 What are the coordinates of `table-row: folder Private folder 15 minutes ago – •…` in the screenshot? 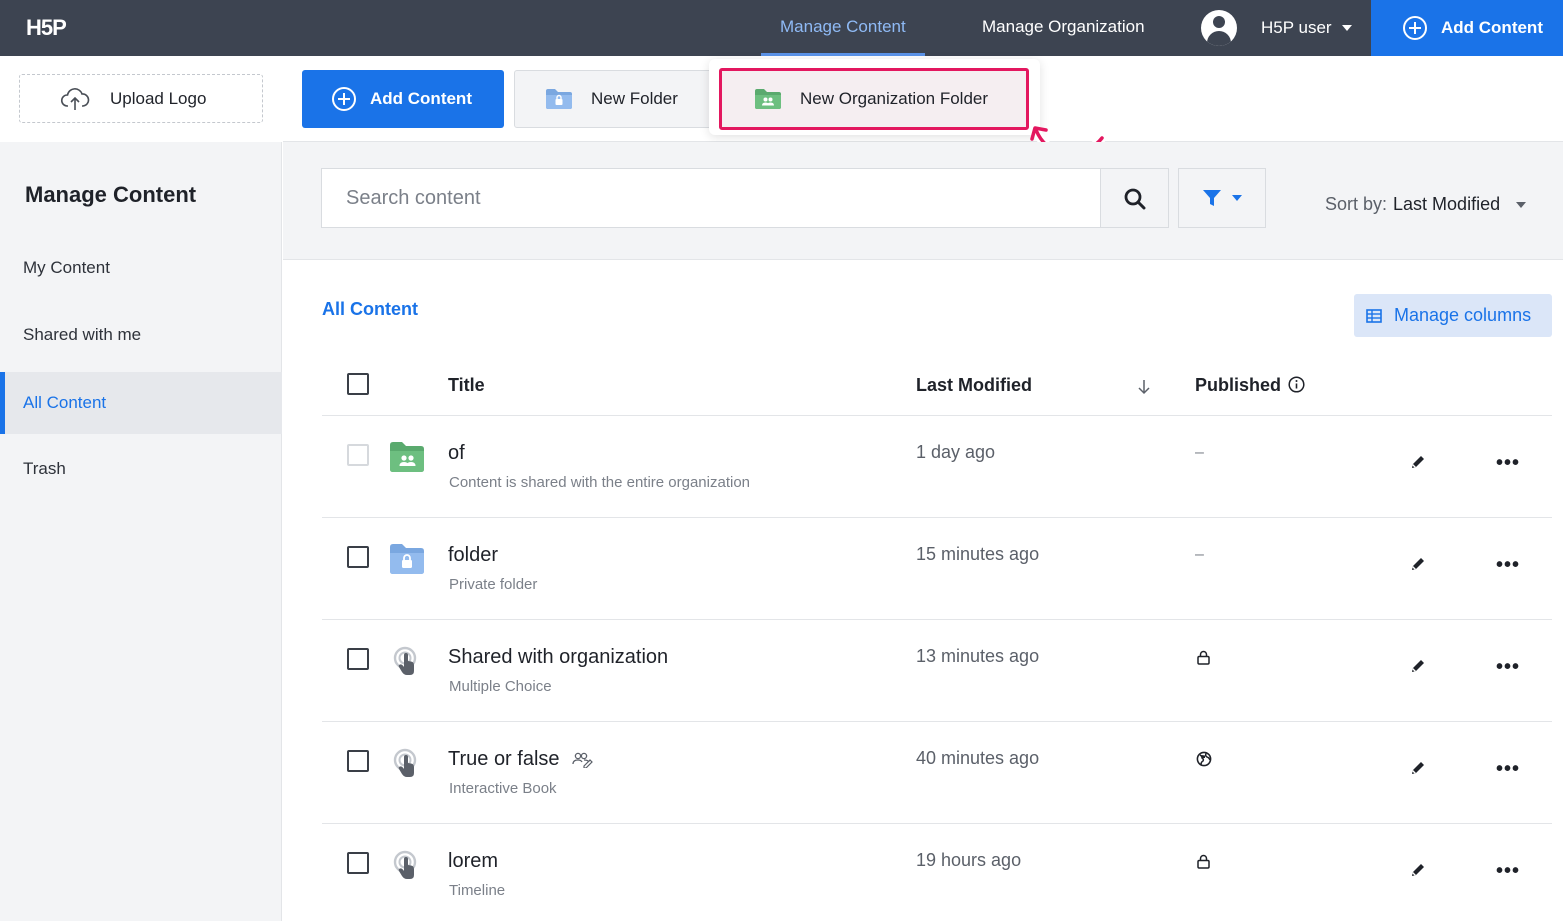 It's located at (937, 569).